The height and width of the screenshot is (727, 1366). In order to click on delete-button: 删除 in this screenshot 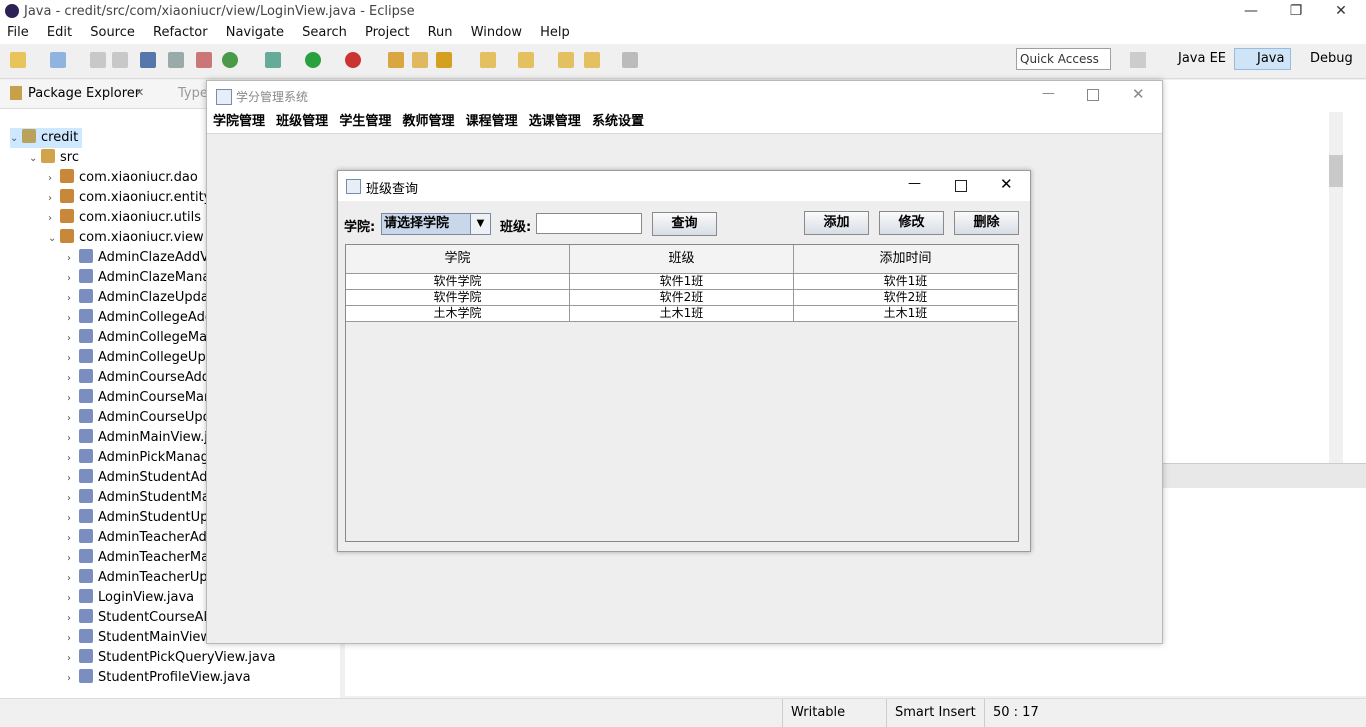, I will do `click(986, 223)`.